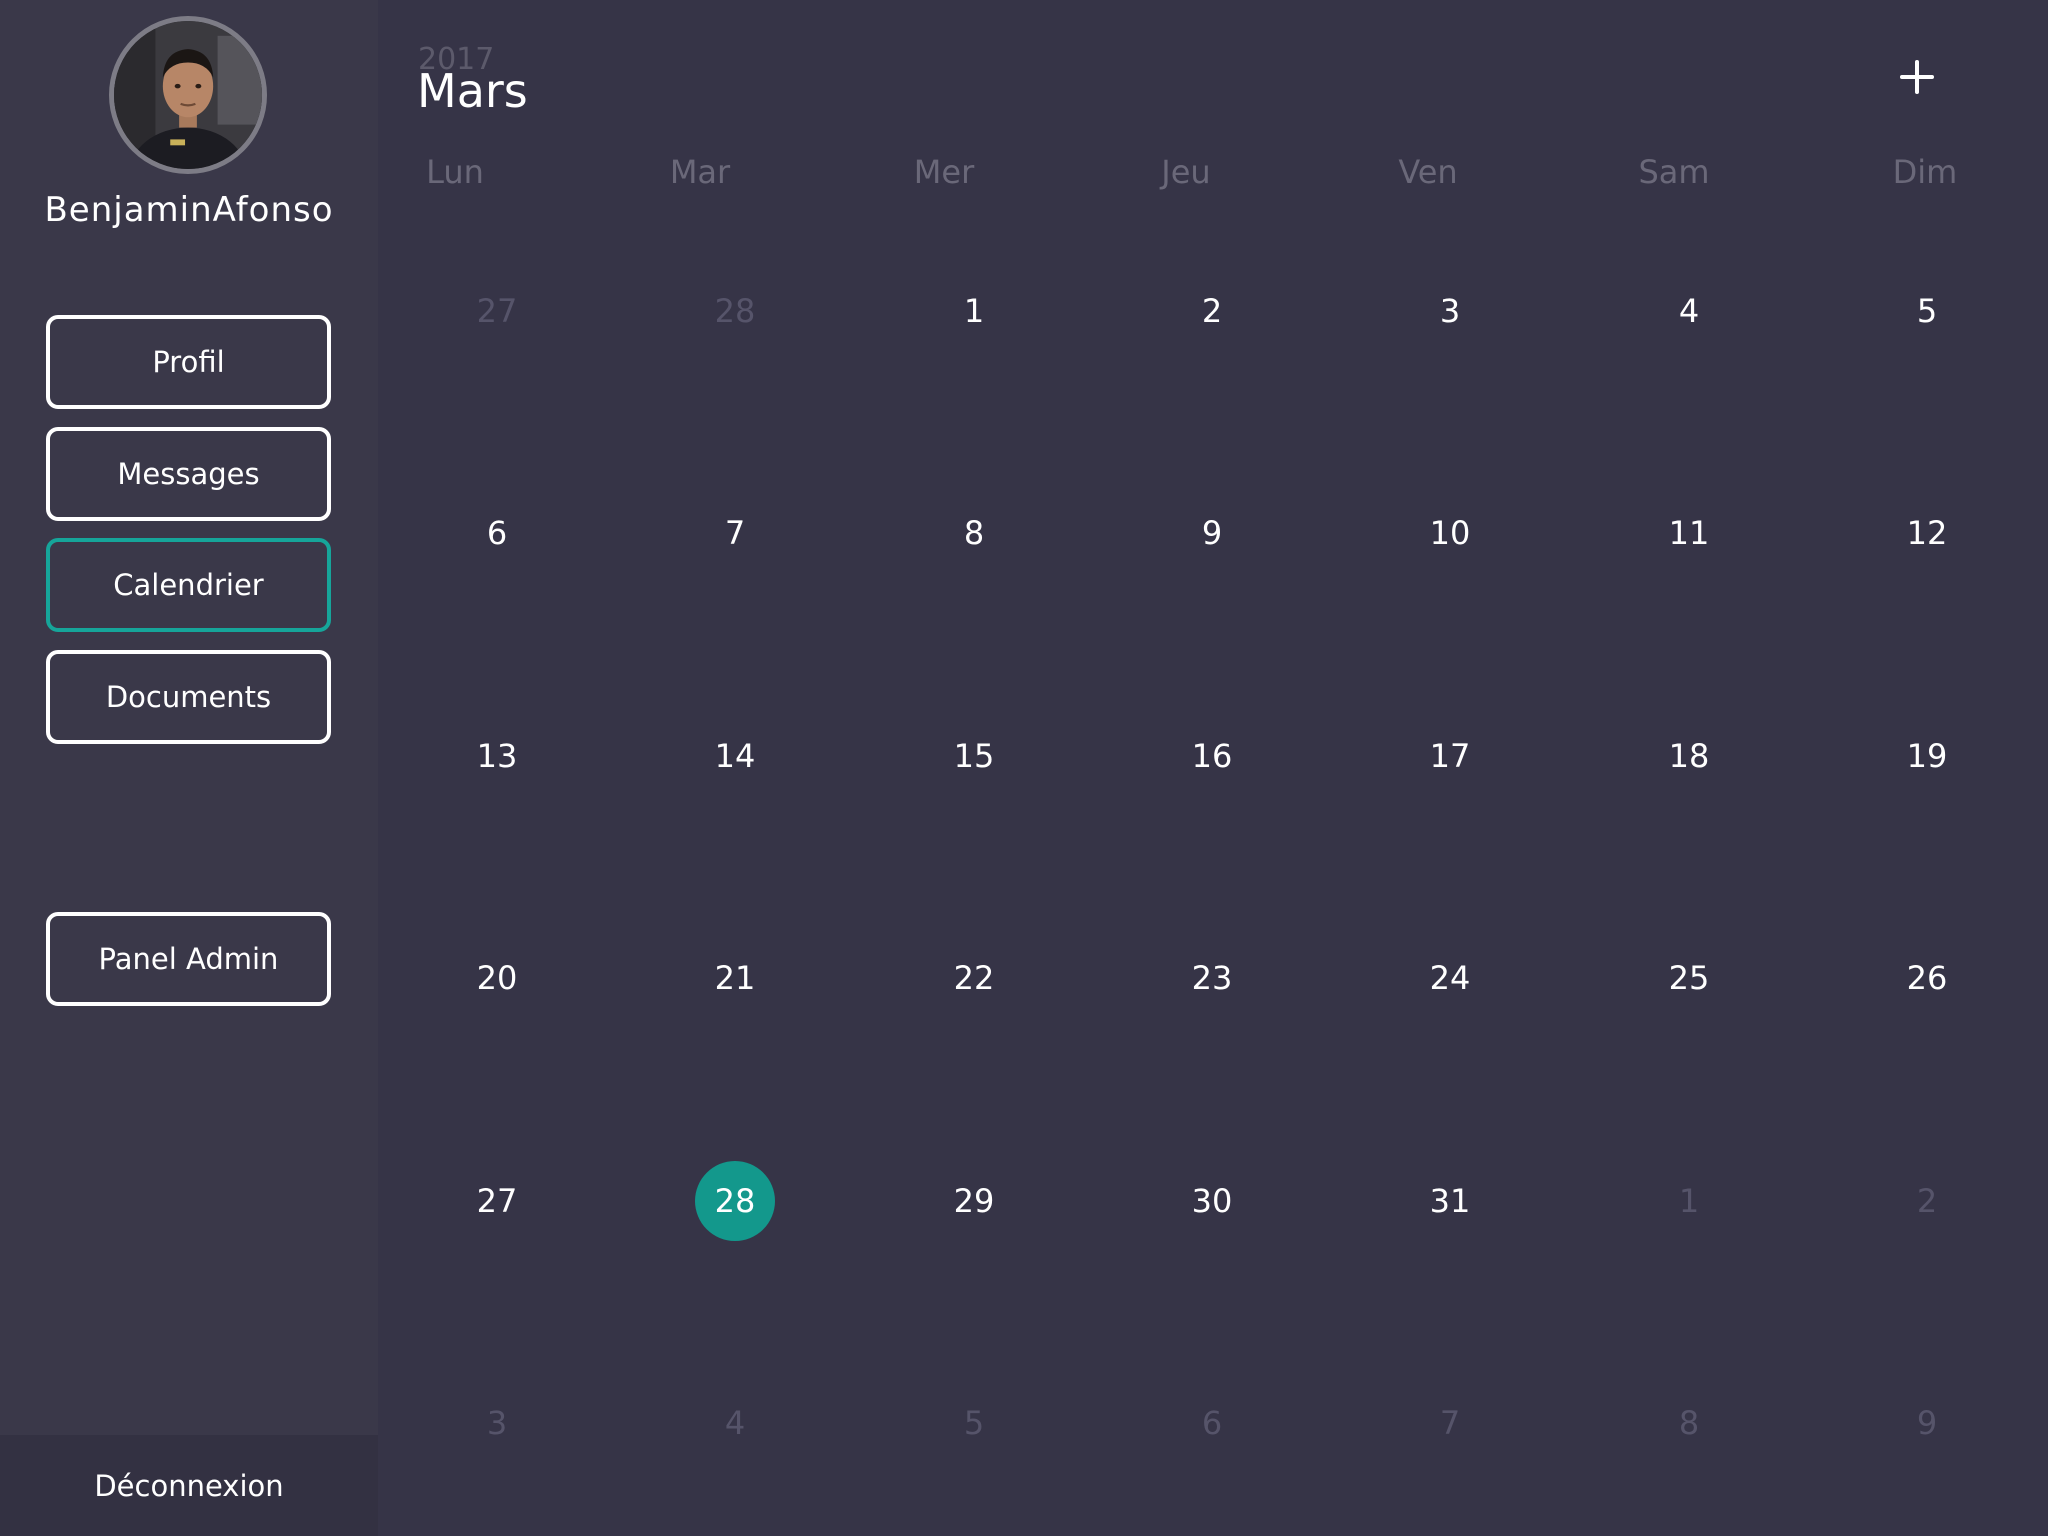 The height and width of the screenshot is (1536, 2048). I want to click on avatar, so click(188, 95).